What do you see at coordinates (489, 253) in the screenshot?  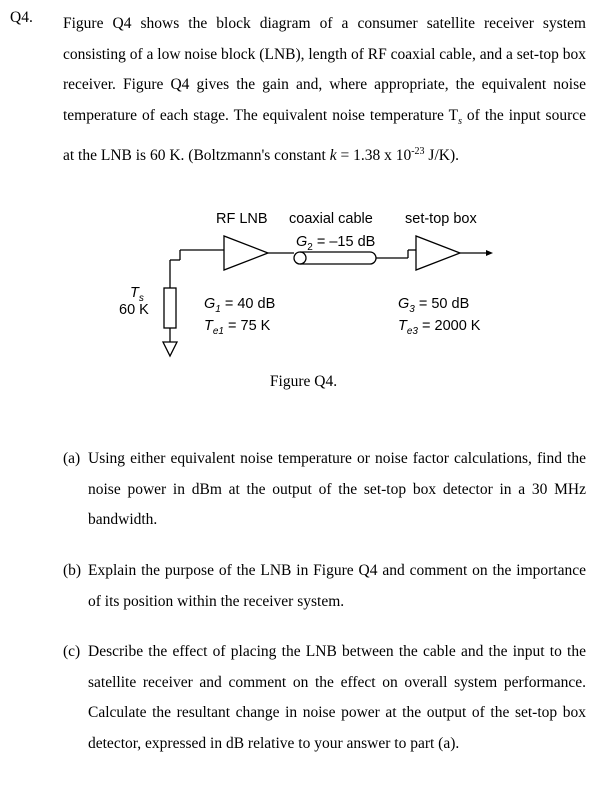 I see `output-arrow-icon` at bounding box center [489, 253].